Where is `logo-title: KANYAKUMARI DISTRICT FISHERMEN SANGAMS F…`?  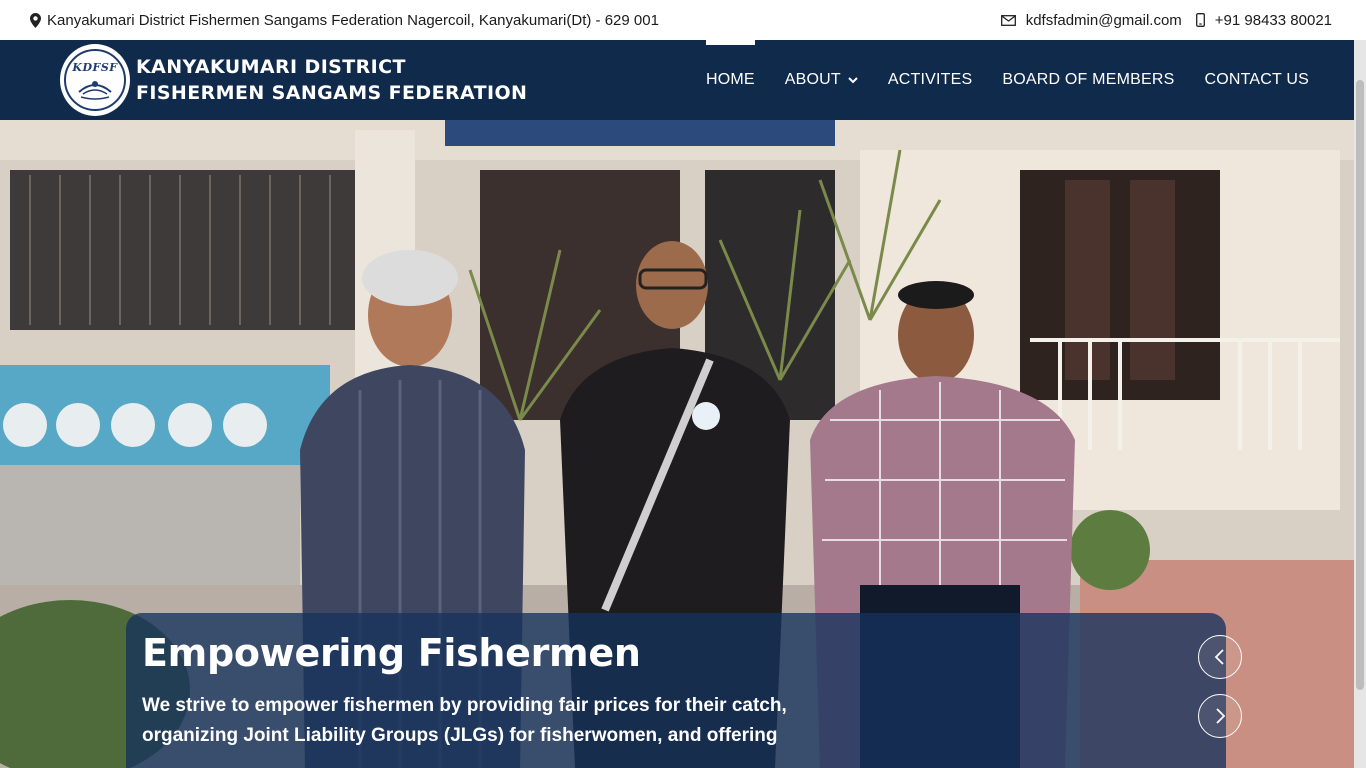 logo-title: KANYAKUMARI DISTRICT FISHERMEN SANGAMS F… is located at coordinates (331, 80).